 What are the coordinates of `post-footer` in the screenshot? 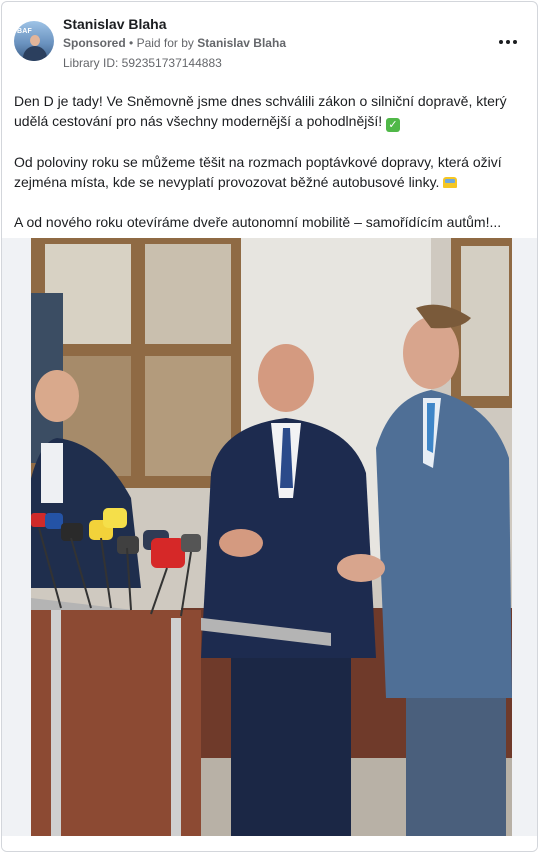 It's located at (269, 843).